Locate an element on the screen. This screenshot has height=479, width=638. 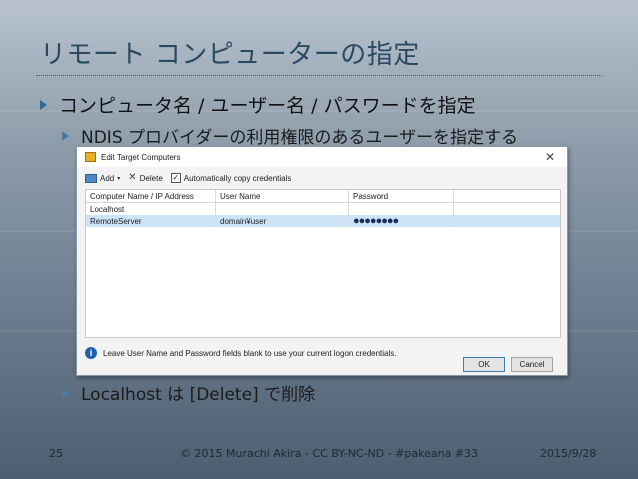
cell-user: domain¥user is located at coordinates (282, 221).